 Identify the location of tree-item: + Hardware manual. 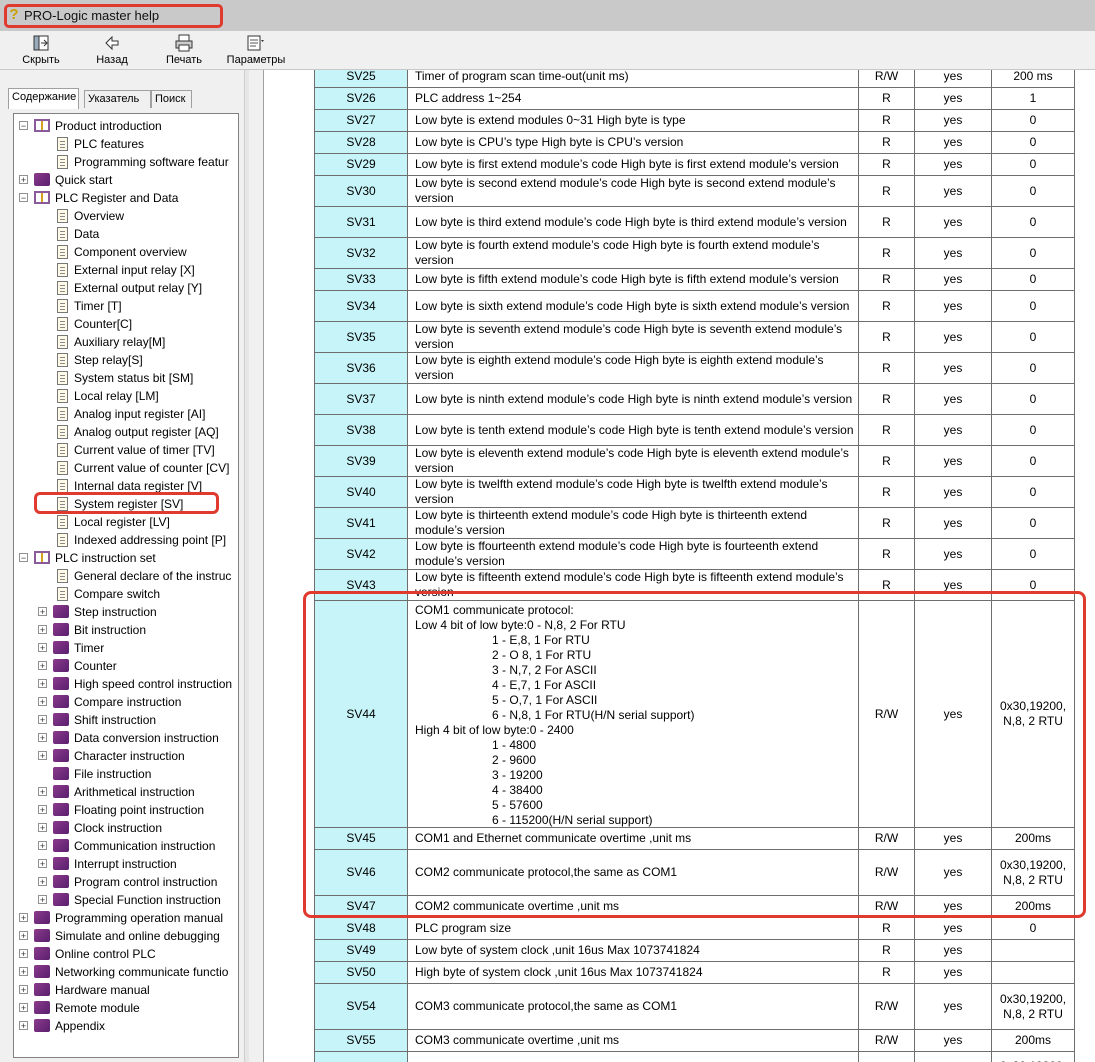
(126, 990).